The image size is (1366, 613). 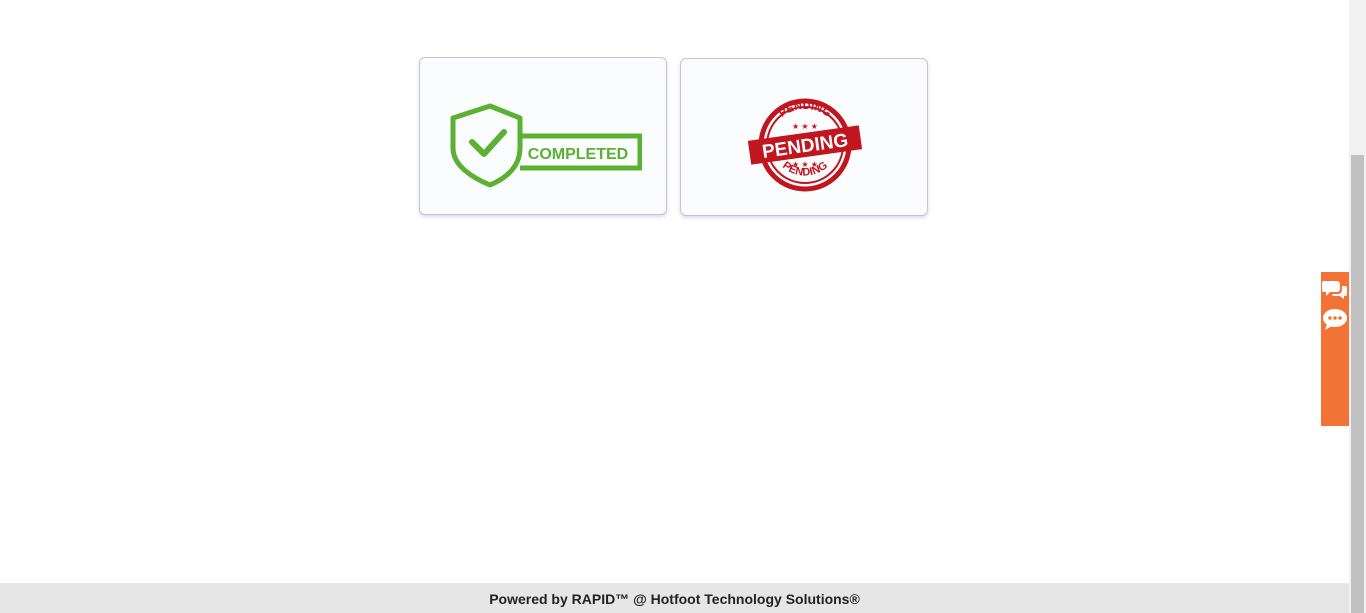 I want to click on pending-stamp-icon: PENDING PENDING ★ ★ ★ ★ ★ ★ PENDING, so click(x=805, y=145).